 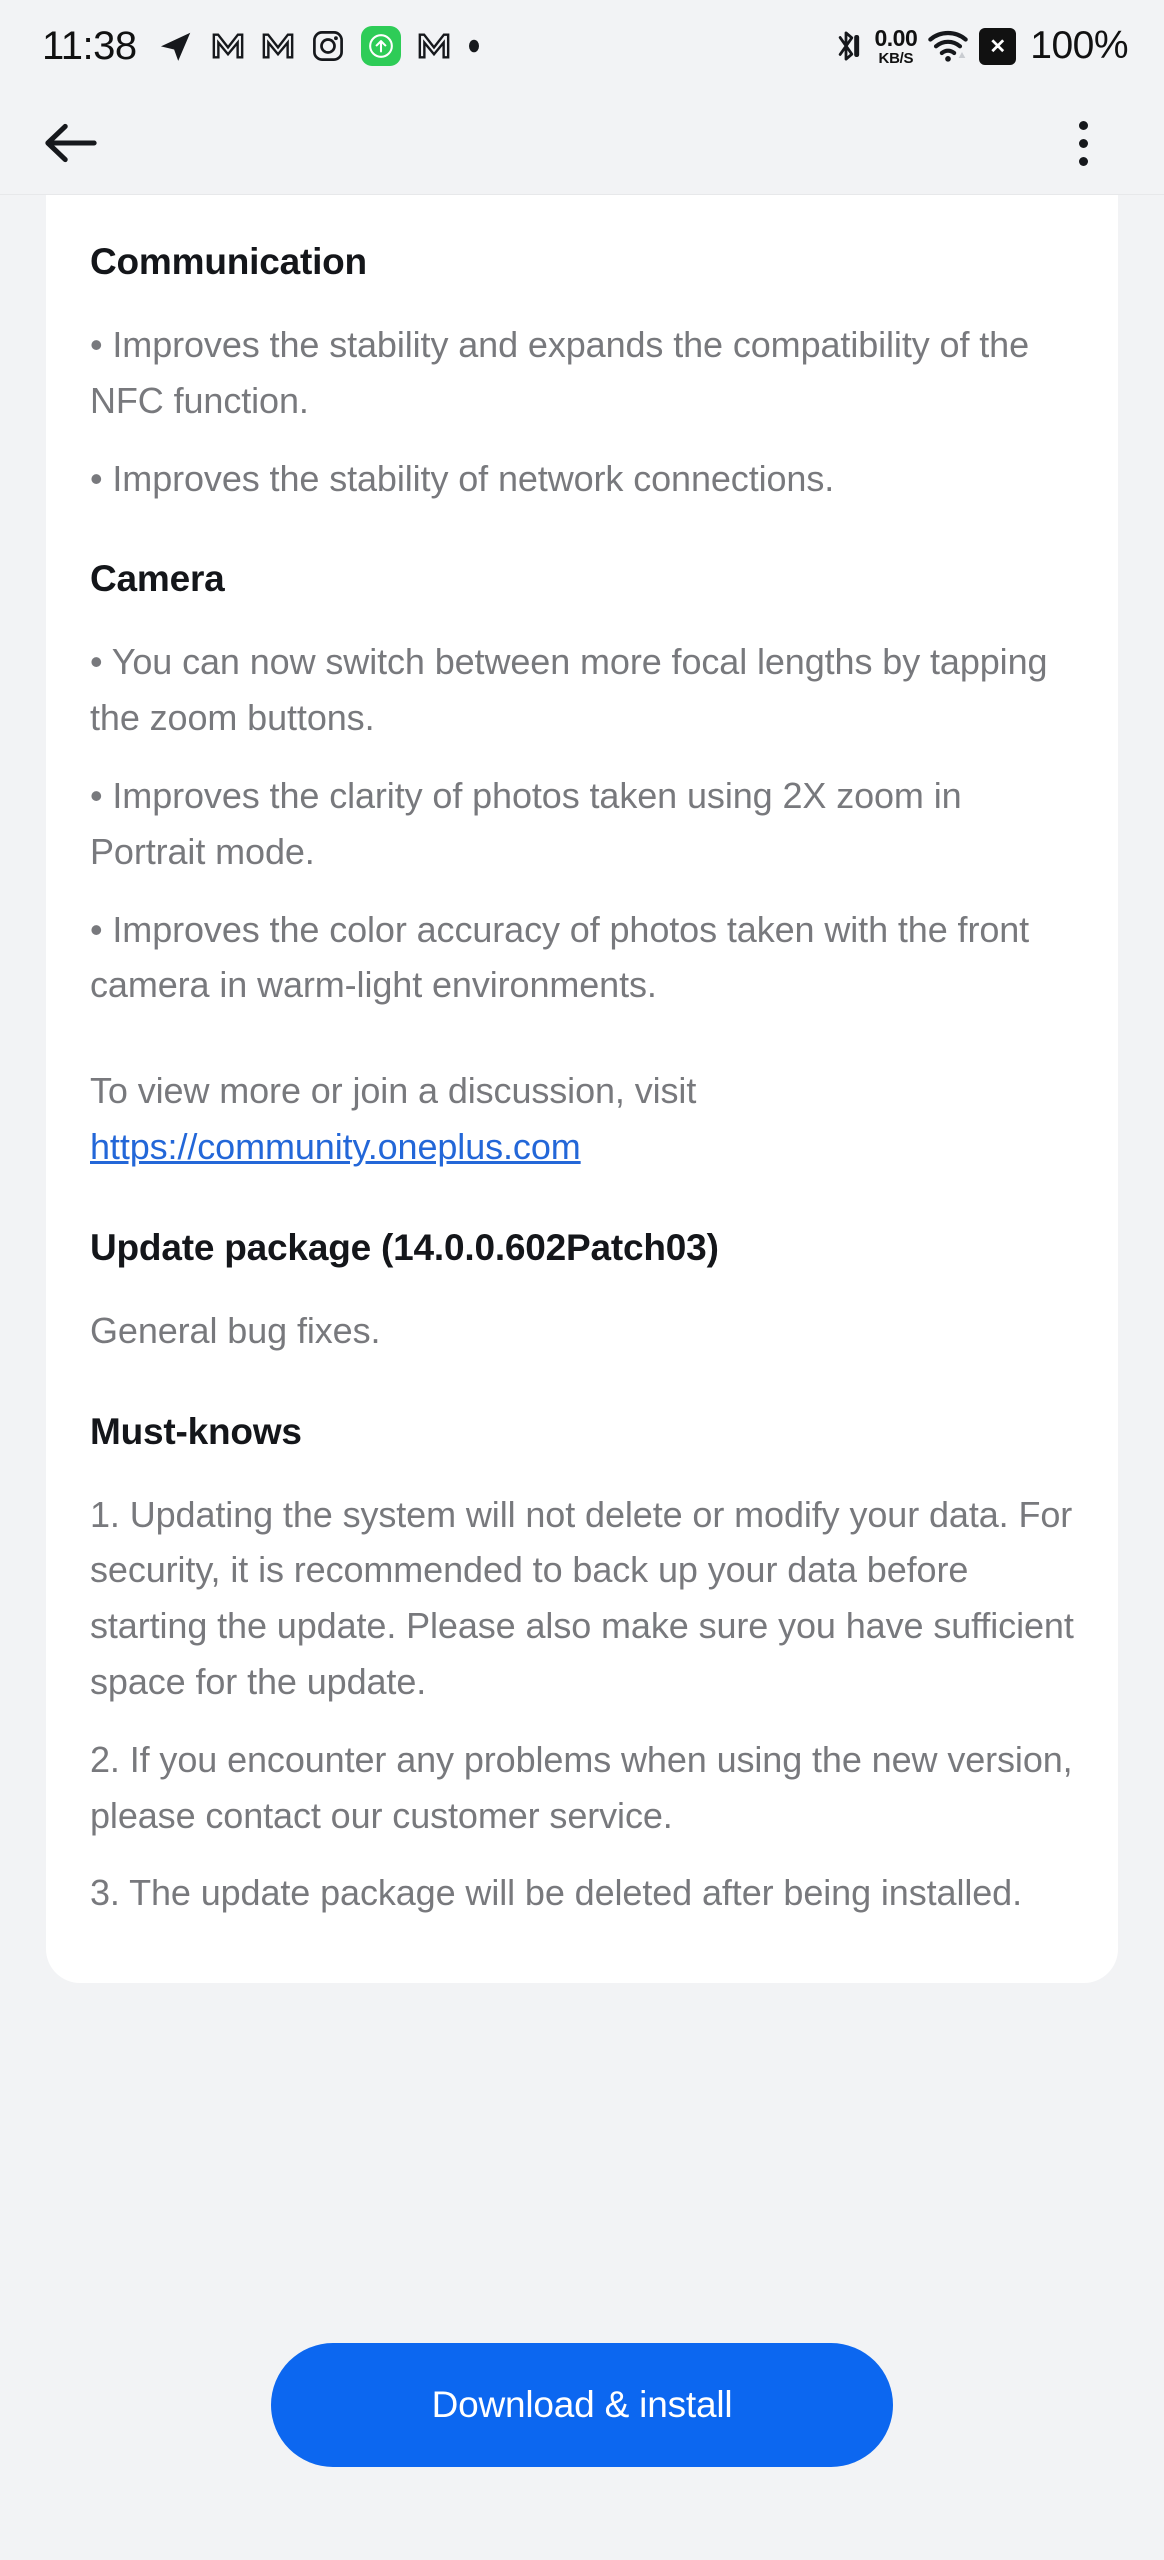 What do you see at coordinates (228, 261) in the screenshot?
I see `section-title-communication: Communication` at bounding box center [228, 261].